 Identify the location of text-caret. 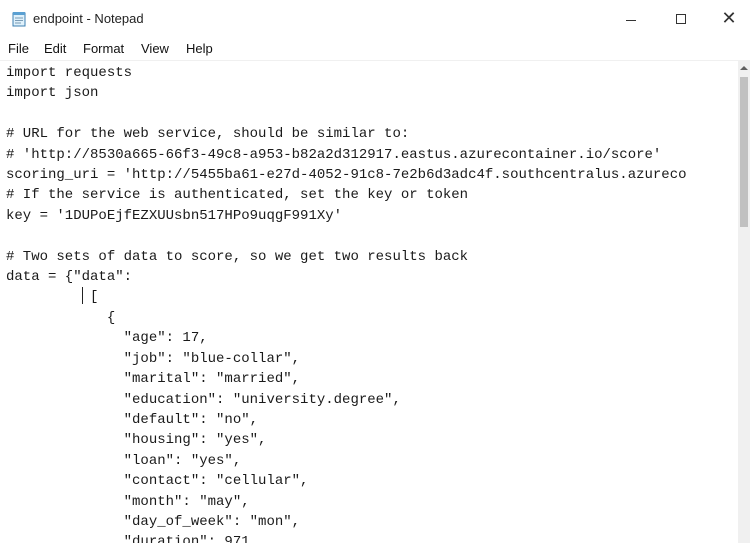
(82, 295).